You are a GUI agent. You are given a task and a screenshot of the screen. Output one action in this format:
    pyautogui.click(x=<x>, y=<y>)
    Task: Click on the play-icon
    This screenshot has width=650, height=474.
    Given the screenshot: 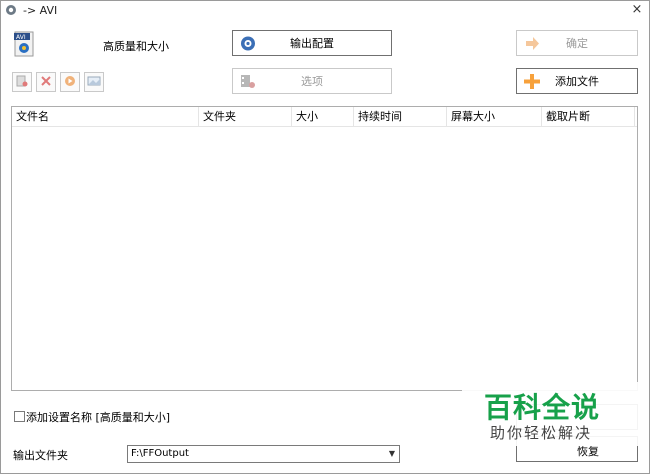 What is the action you would take?
    pyautogui.click(x=70, y=82)
    